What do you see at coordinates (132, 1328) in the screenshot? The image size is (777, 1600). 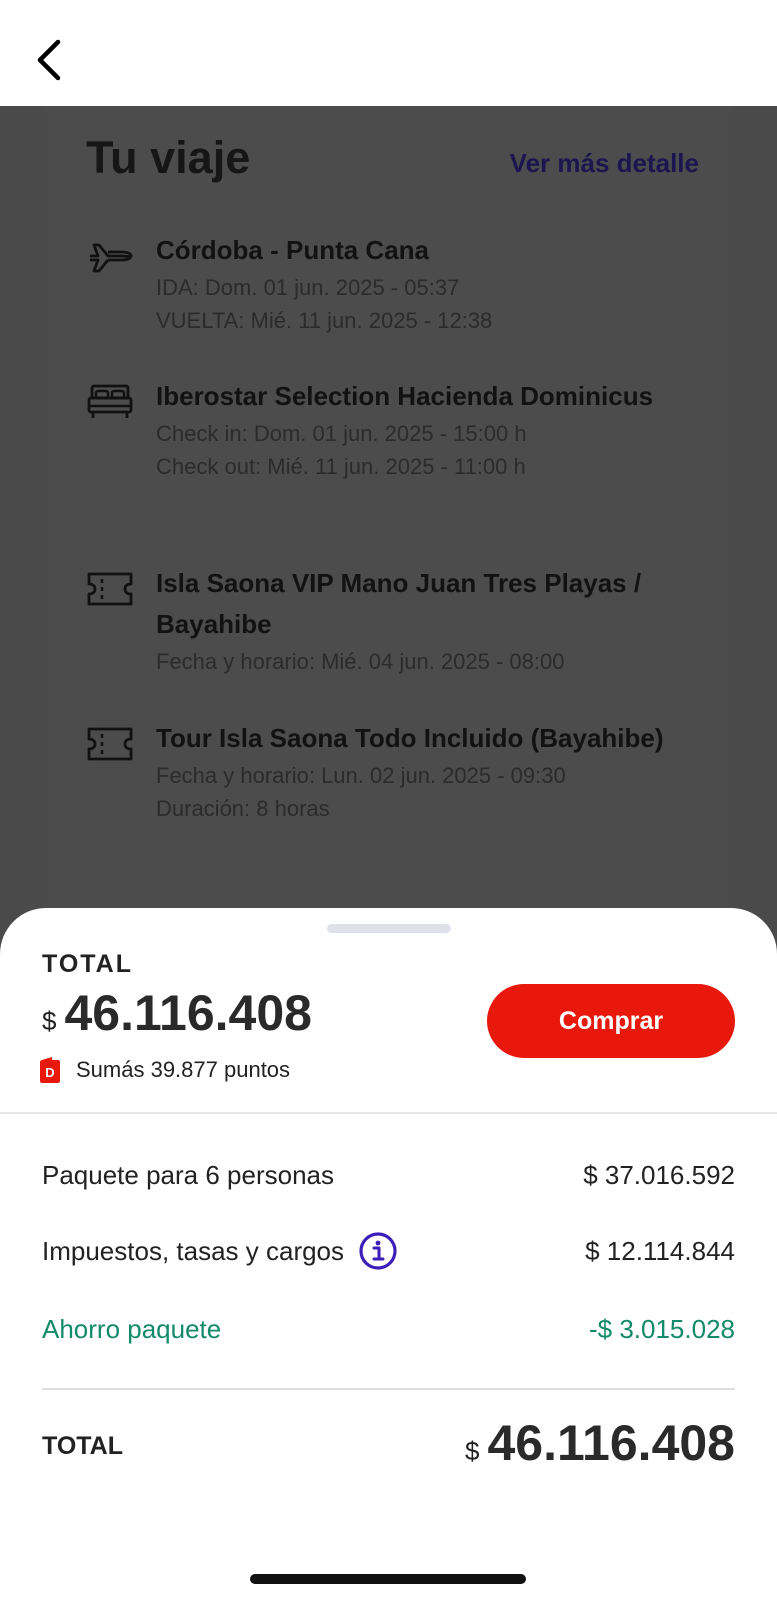 I see `row-label: Ahorro paquete` at bounding box center [132, 1328].